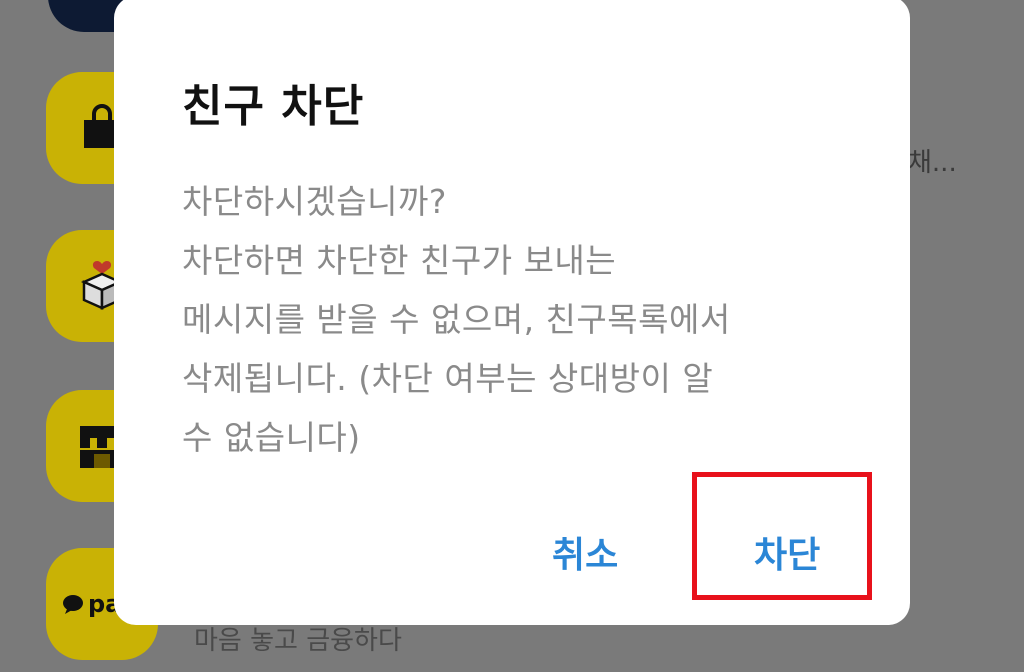 Image resolution: width=1024 pixels, height=672 pixels. I want to click on dialog-title: 친구 차단, so click(273, 106).